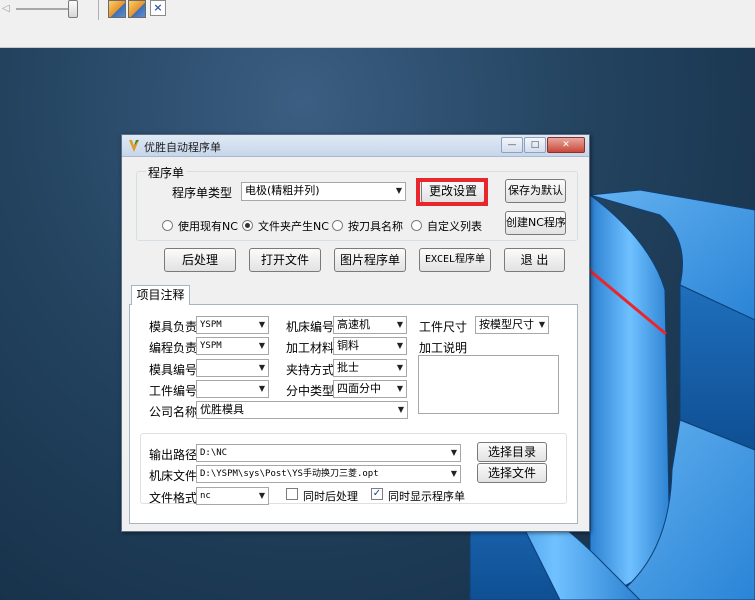 Image resolution: width=755 pixels, height=600 pixels. I want to click on material-select: 铜料 ▼, so click(370, 346).